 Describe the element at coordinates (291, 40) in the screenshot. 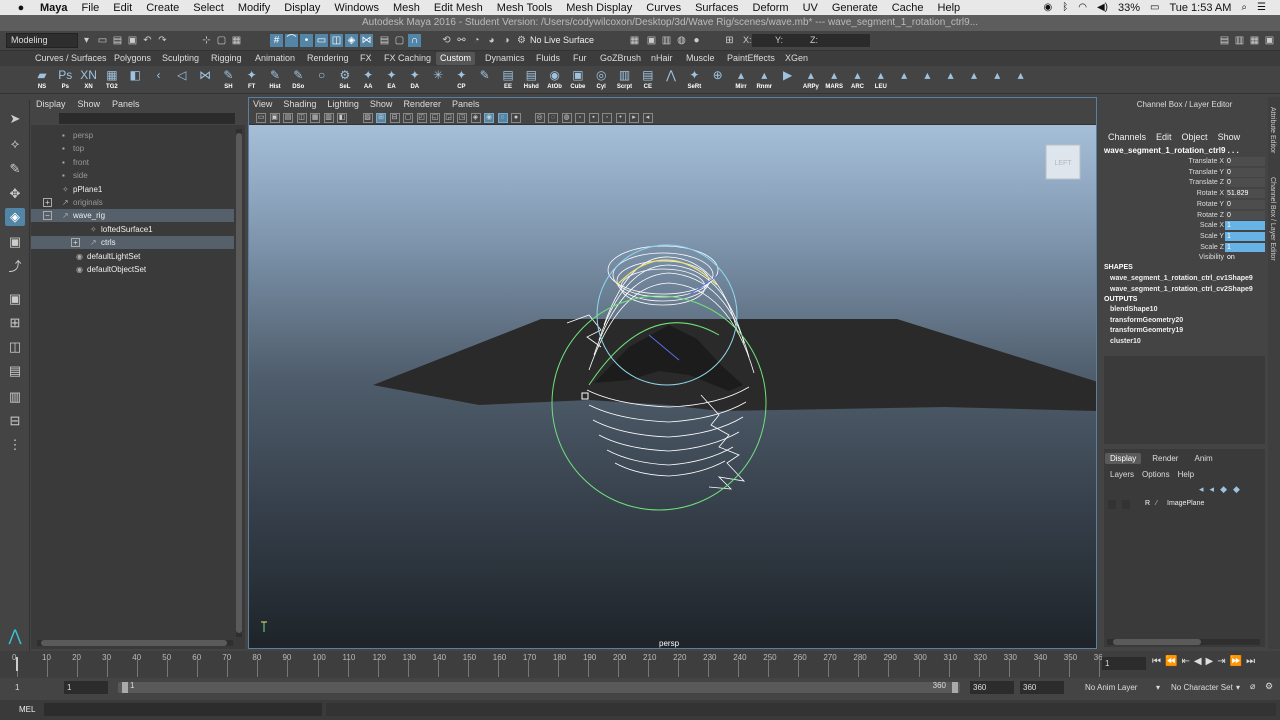

I see `snap-curve-icon: ⌒` at that location.